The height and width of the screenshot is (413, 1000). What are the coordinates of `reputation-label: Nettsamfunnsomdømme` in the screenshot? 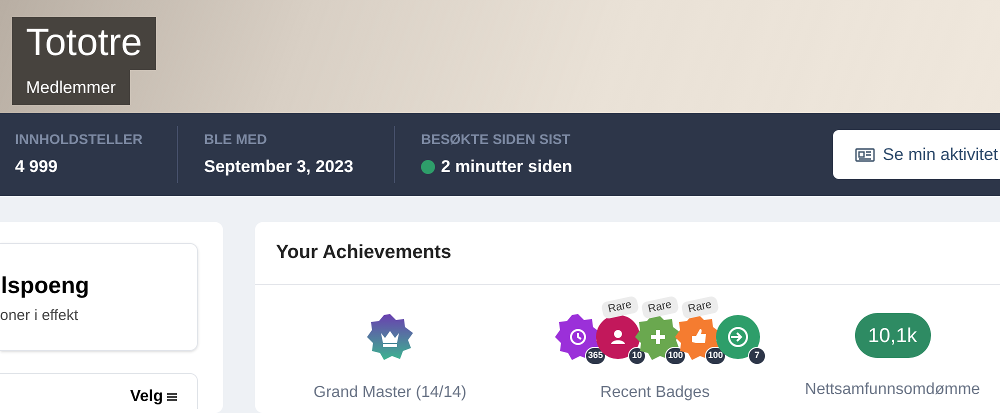 It's located at (892, 390).